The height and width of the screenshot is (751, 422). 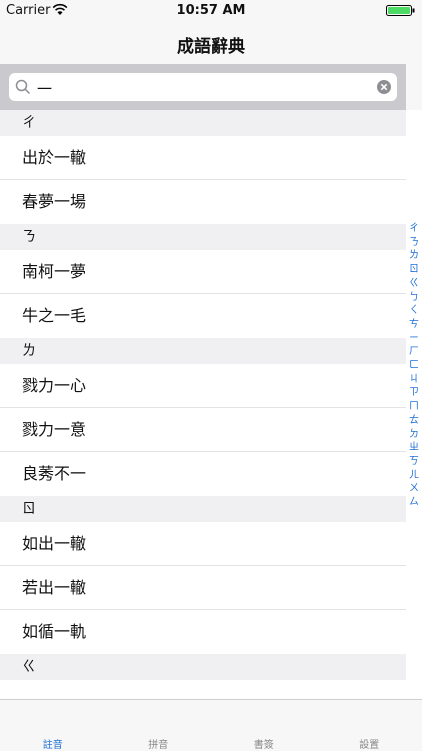 I want to click on tab-label: 拼音, so click(x=159, y=743).